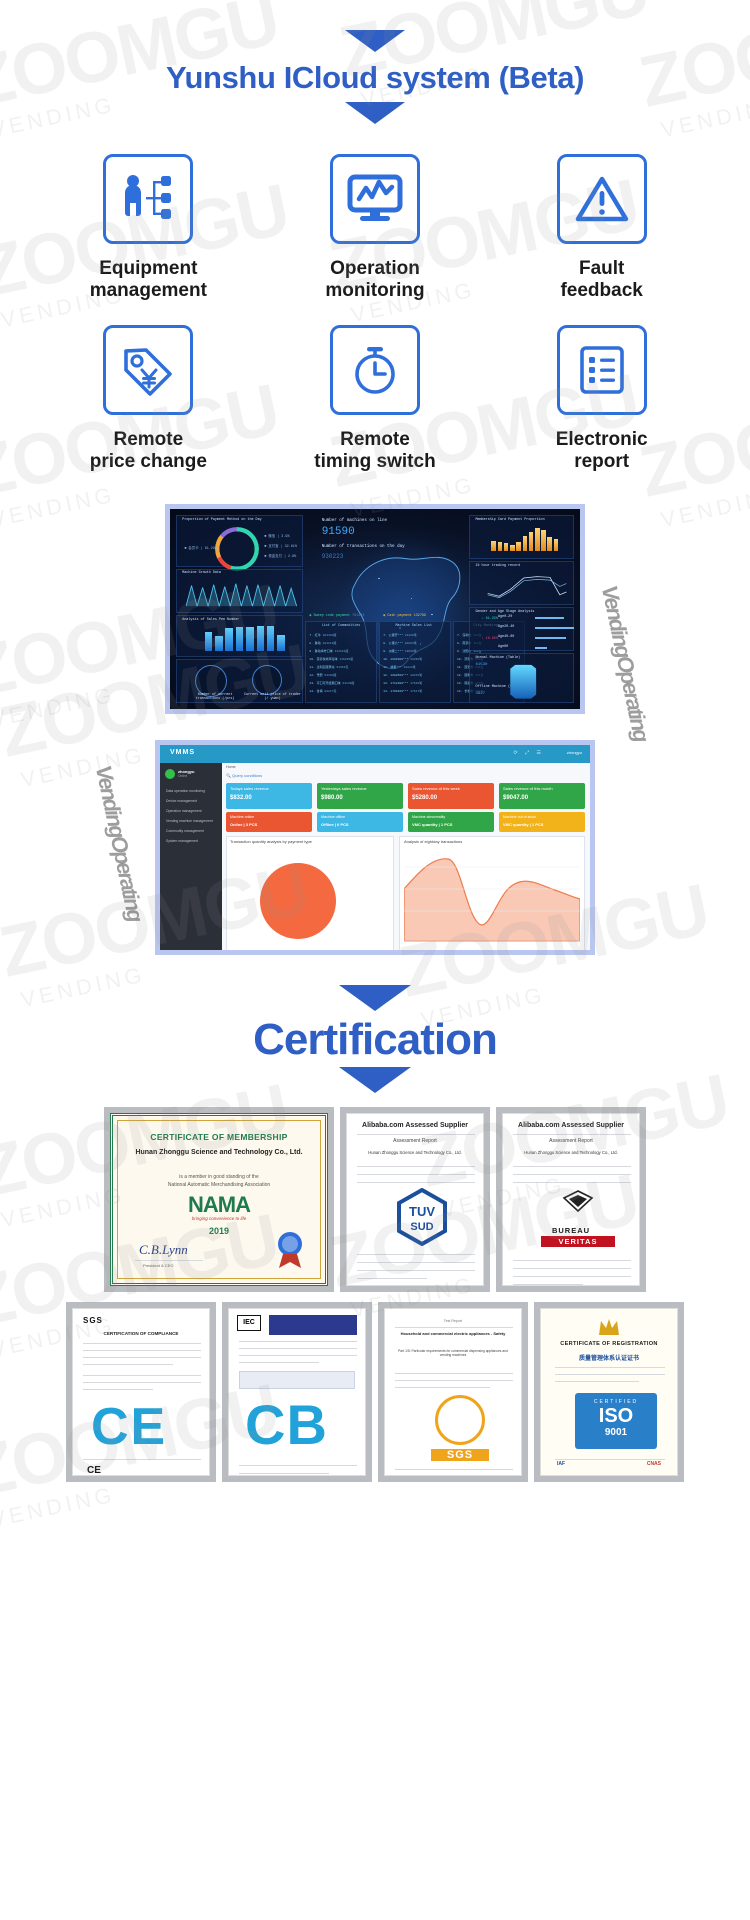 The image size is (750, 1920). I want to click on gauge-left-label: Number of current transactions (/pcs), so click(215, 696).